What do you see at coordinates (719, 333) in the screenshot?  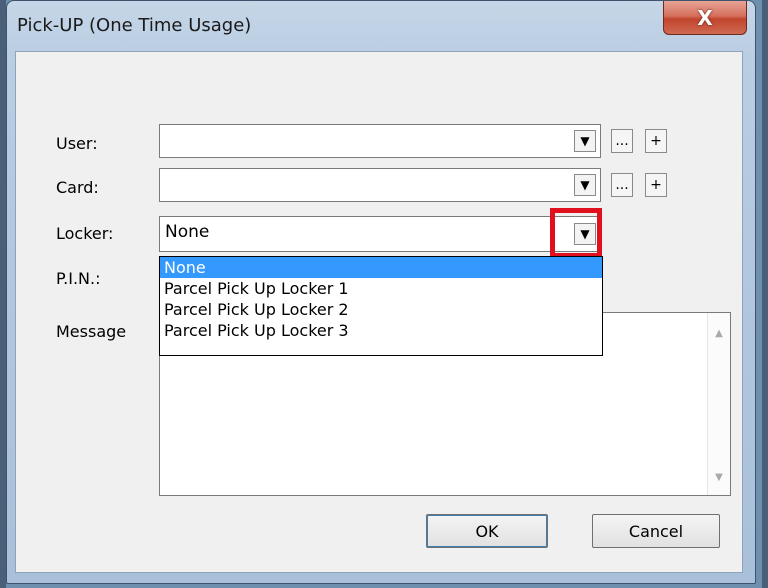 I see `scroll-up-icon: ▲` at bounding box center [719, 333].